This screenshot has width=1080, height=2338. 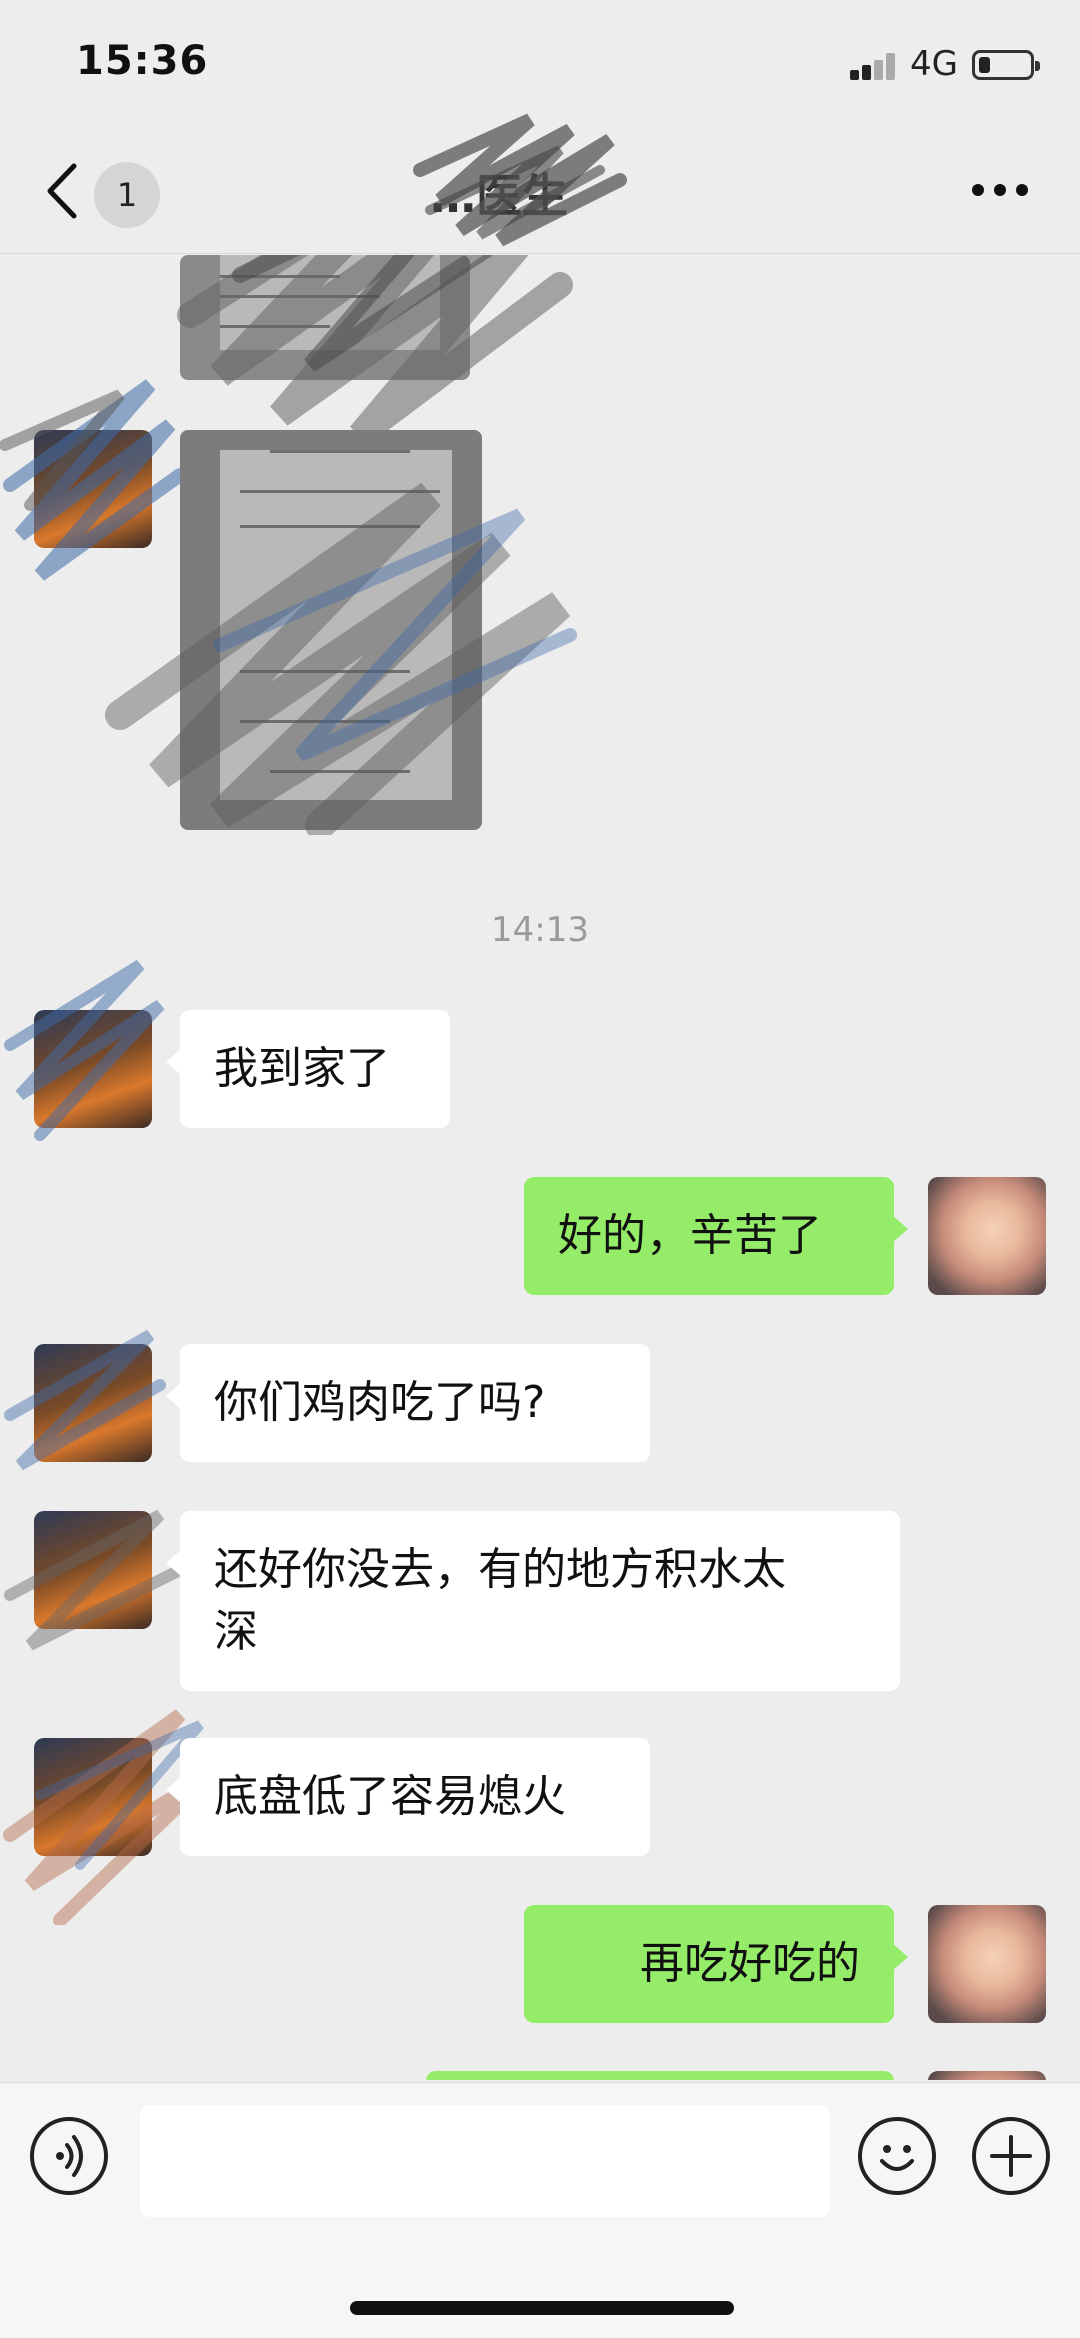 I want to click on message-bubble, so click(x=660, y=2075).